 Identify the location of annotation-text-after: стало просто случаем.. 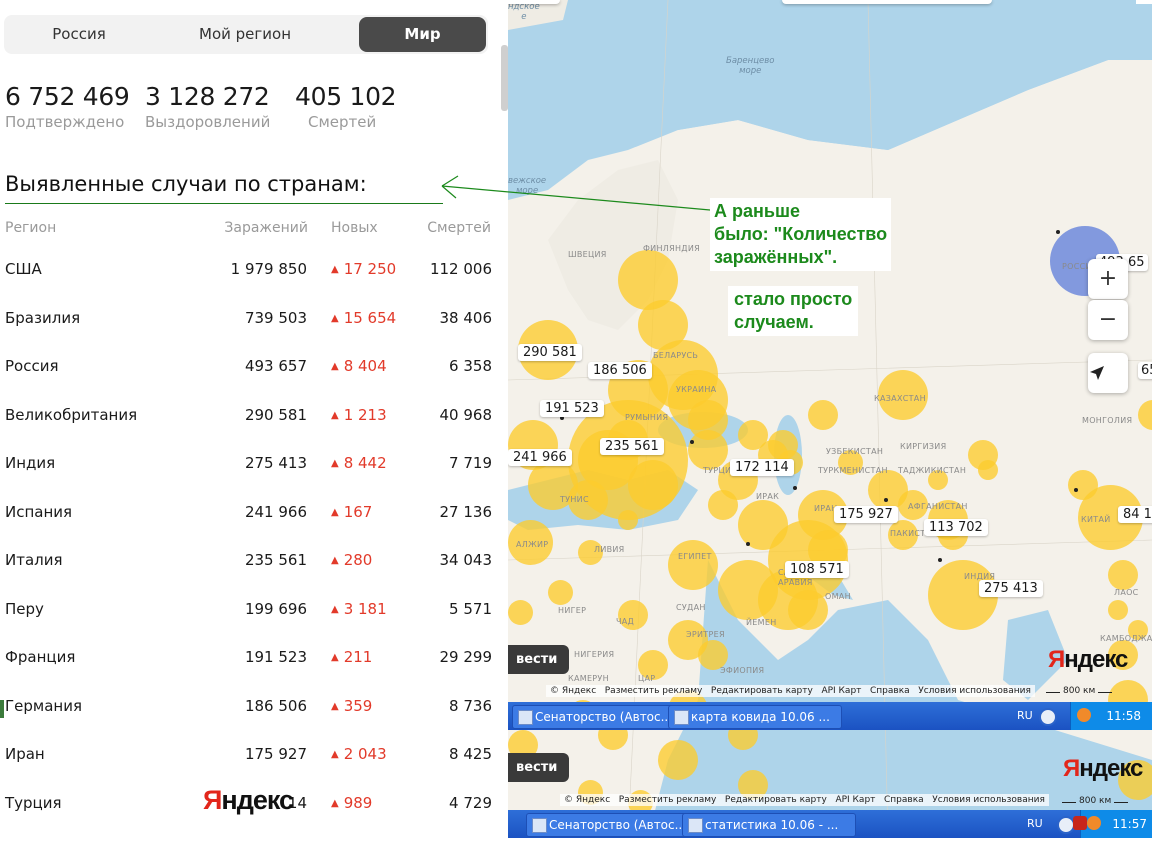
(793, 311).